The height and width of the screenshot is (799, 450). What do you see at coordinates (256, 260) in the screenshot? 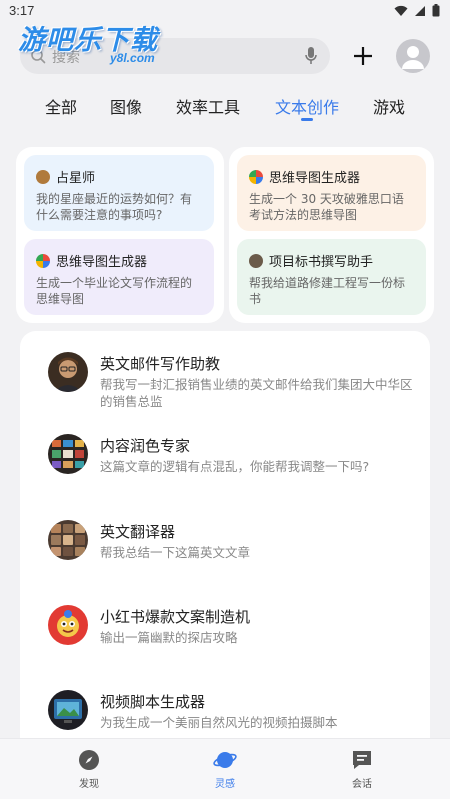
I see `bid-writer-avatar-icon` at bounding box center [256, 260].